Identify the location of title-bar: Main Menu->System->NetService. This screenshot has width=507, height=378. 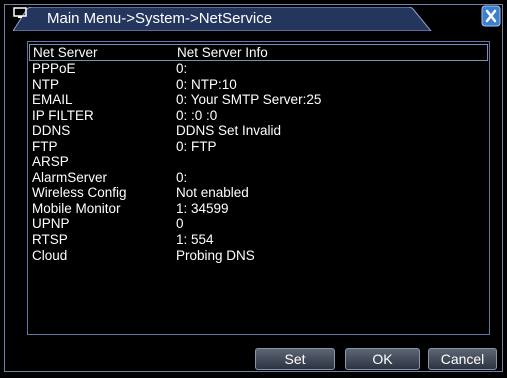
(253, 19).